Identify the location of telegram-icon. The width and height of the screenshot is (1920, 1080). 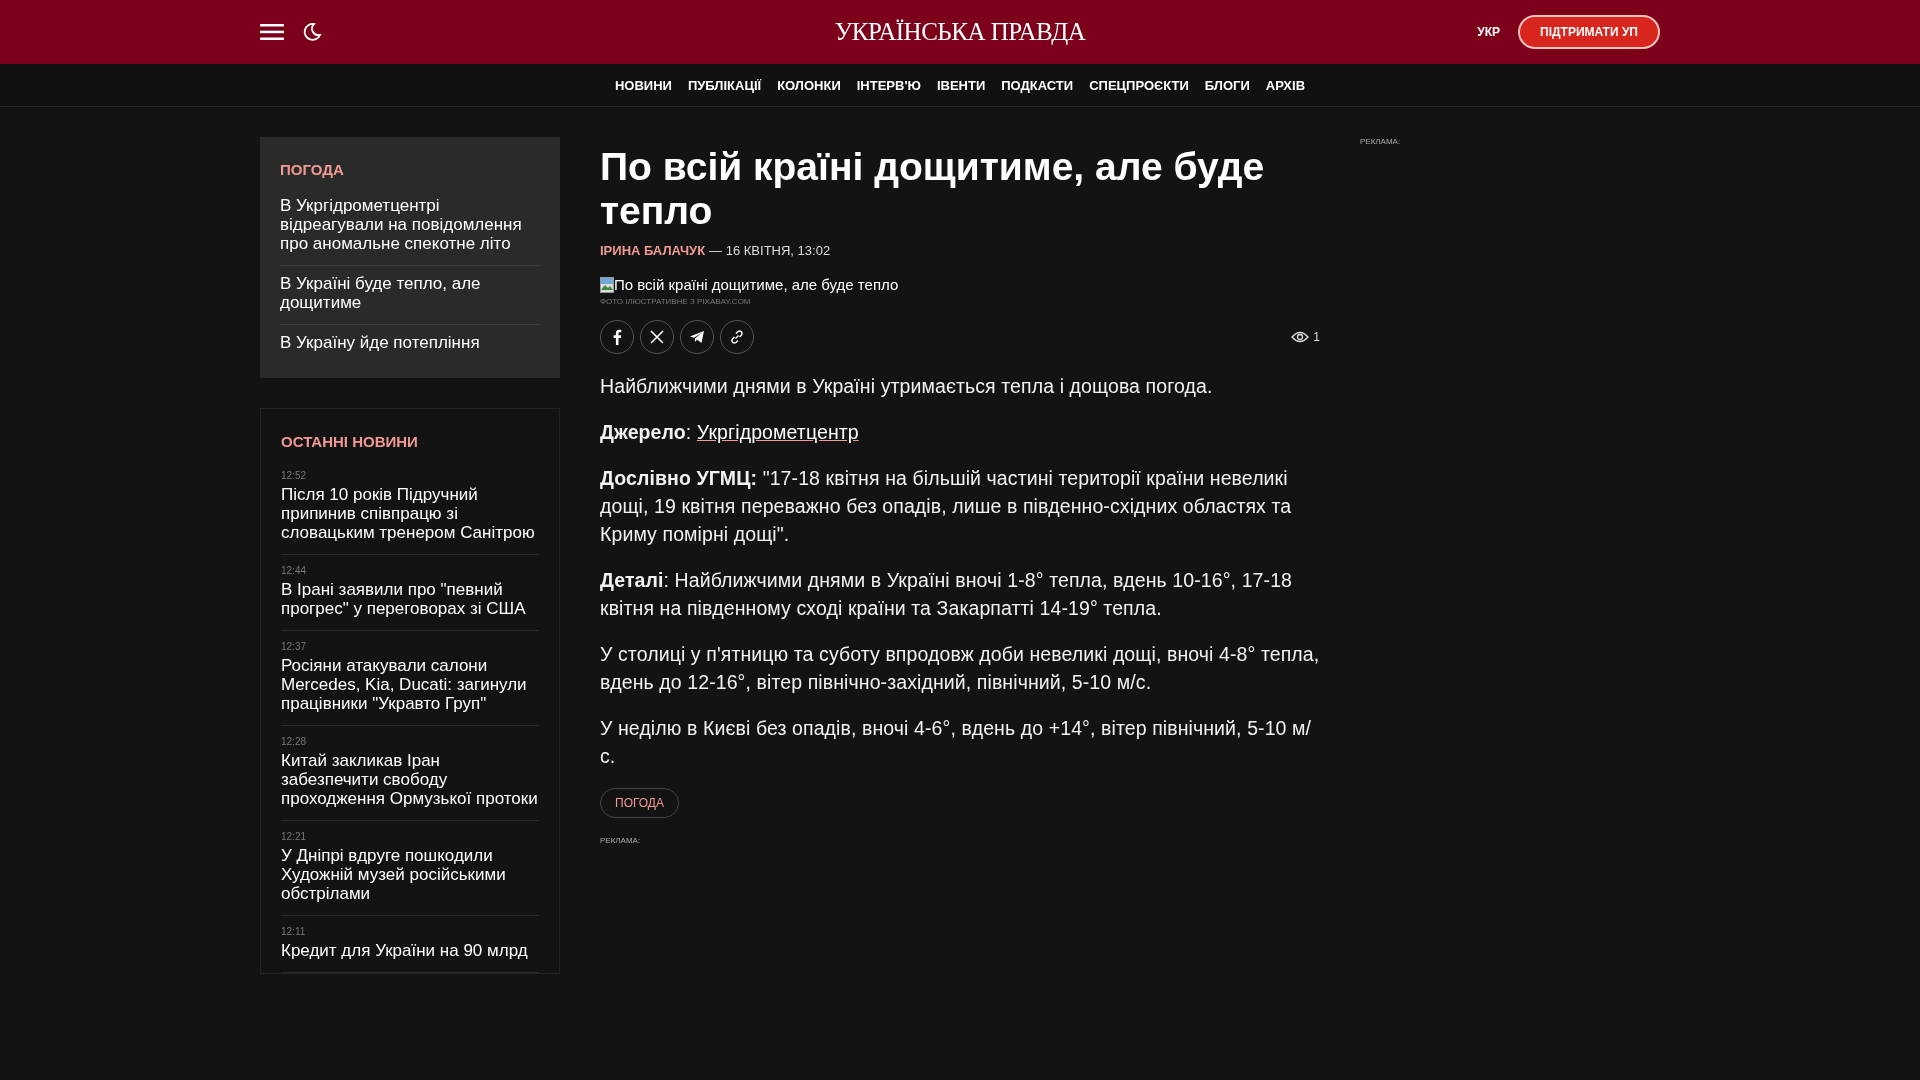
(697, 337).